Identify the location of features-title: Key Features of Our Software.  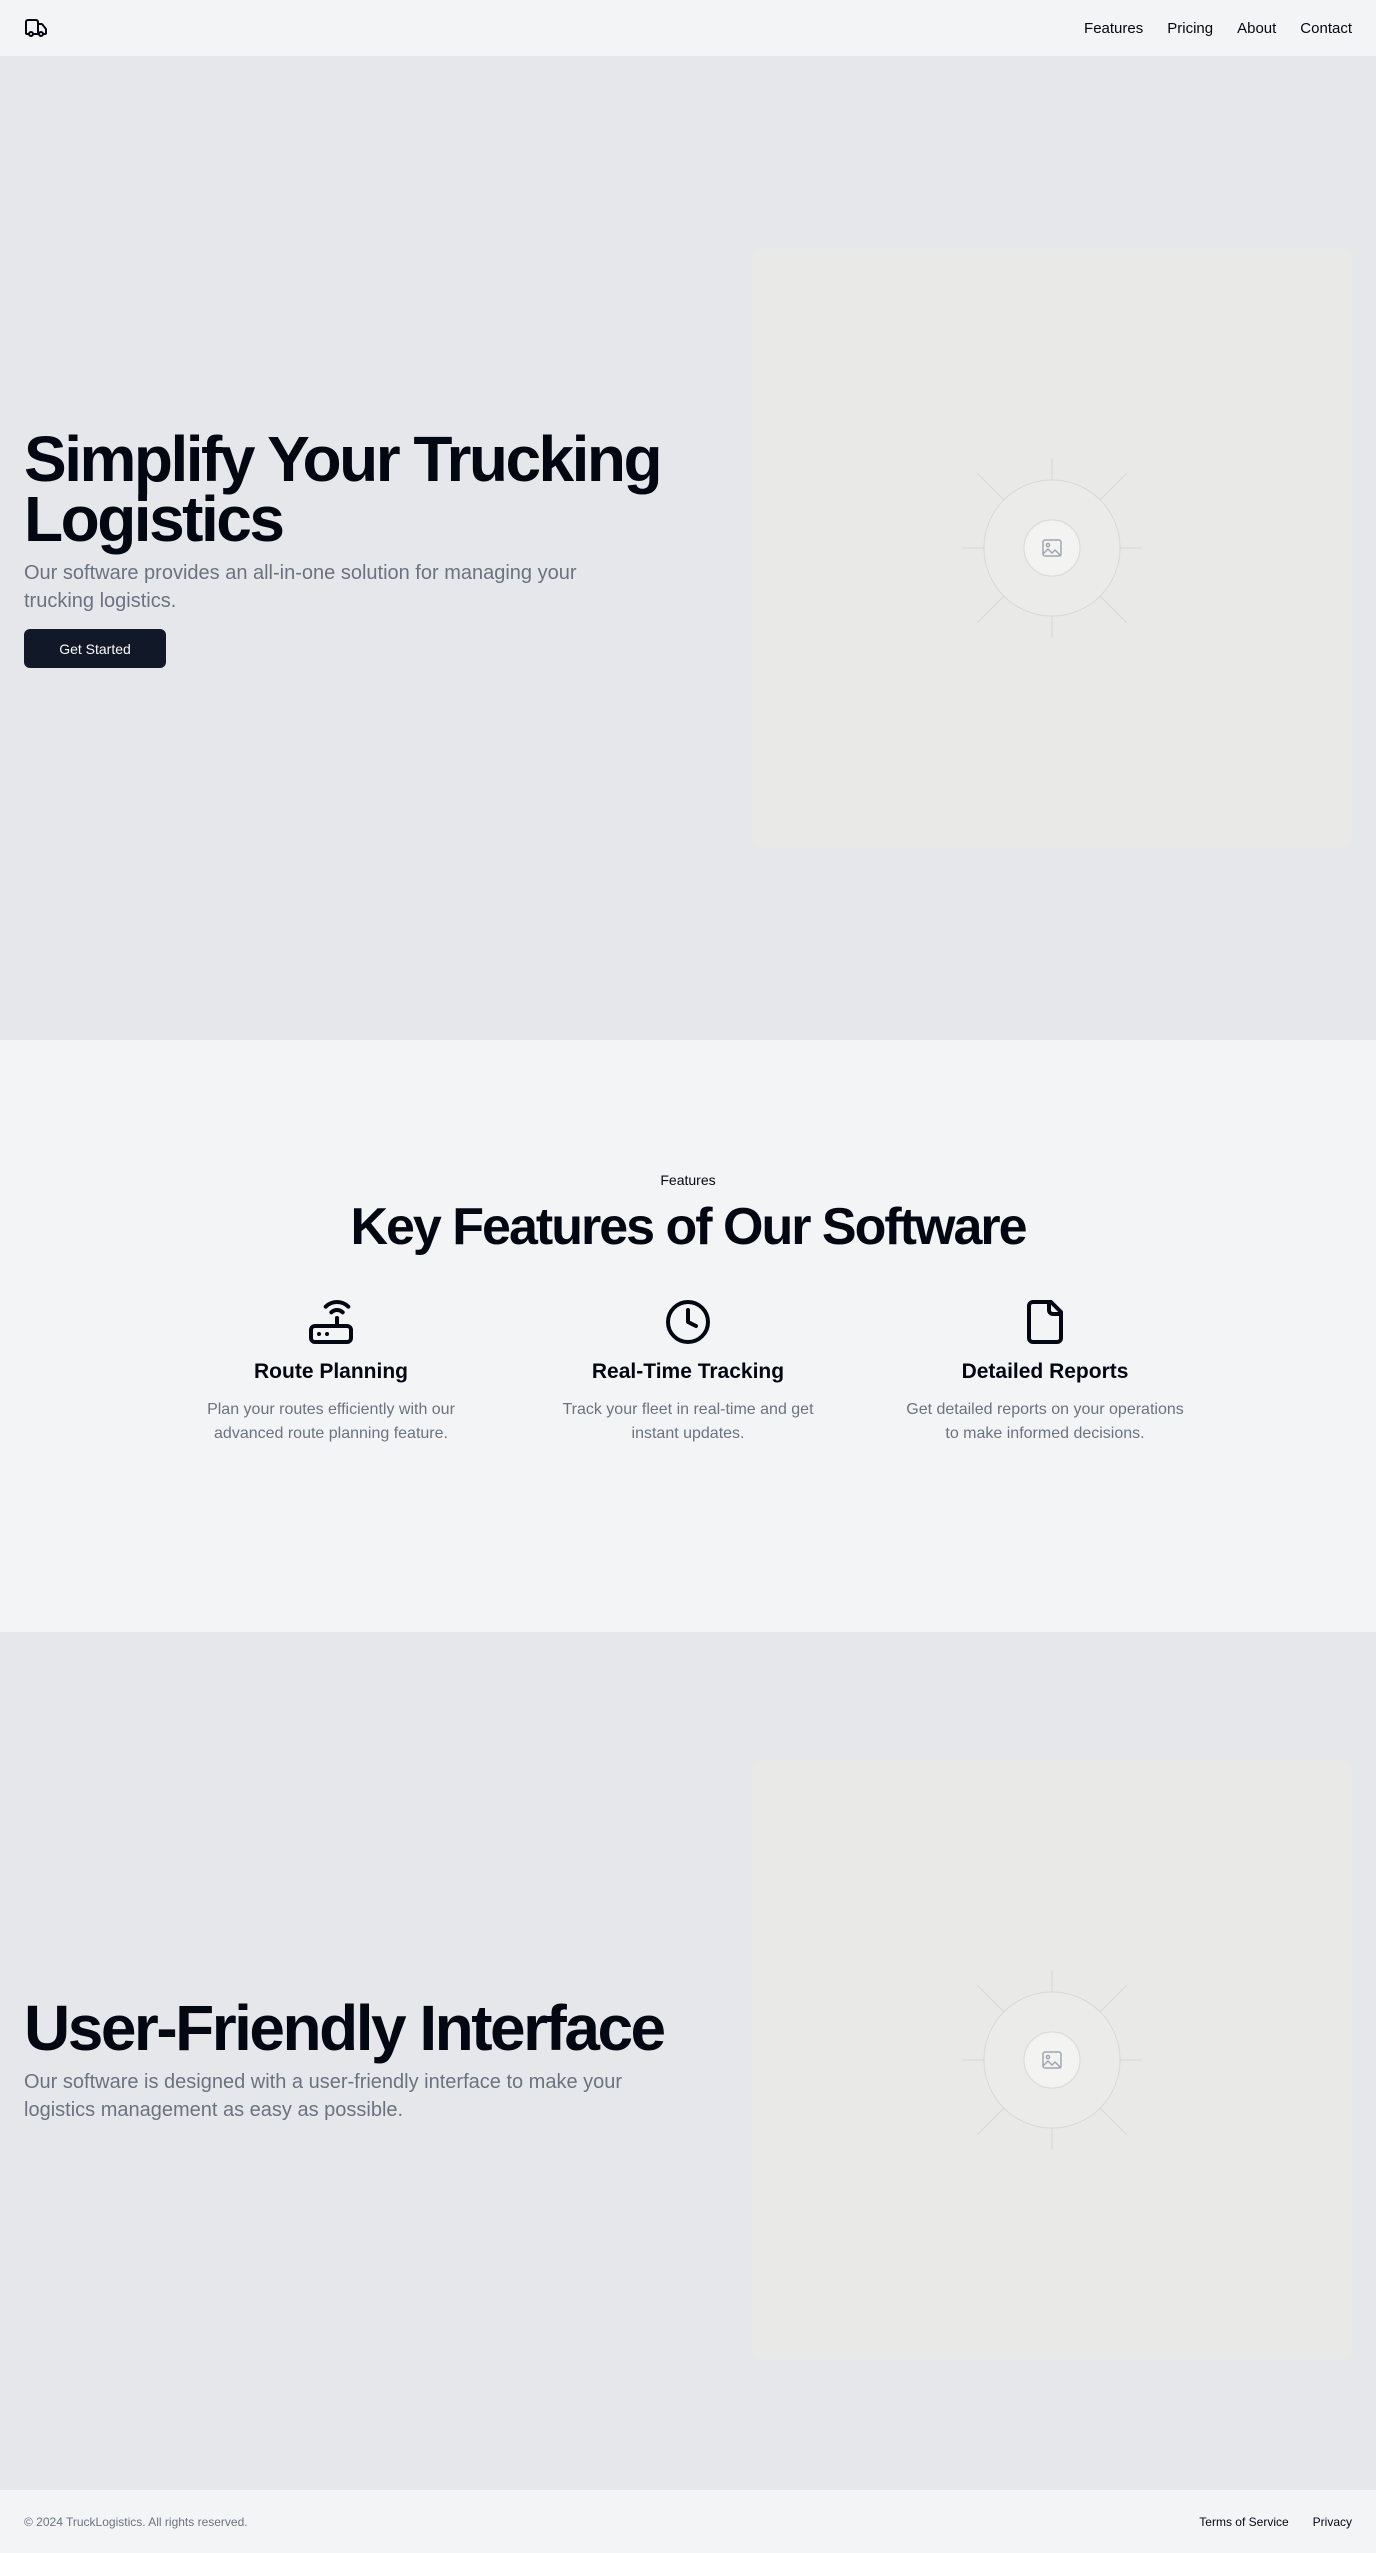
(688, 1227).